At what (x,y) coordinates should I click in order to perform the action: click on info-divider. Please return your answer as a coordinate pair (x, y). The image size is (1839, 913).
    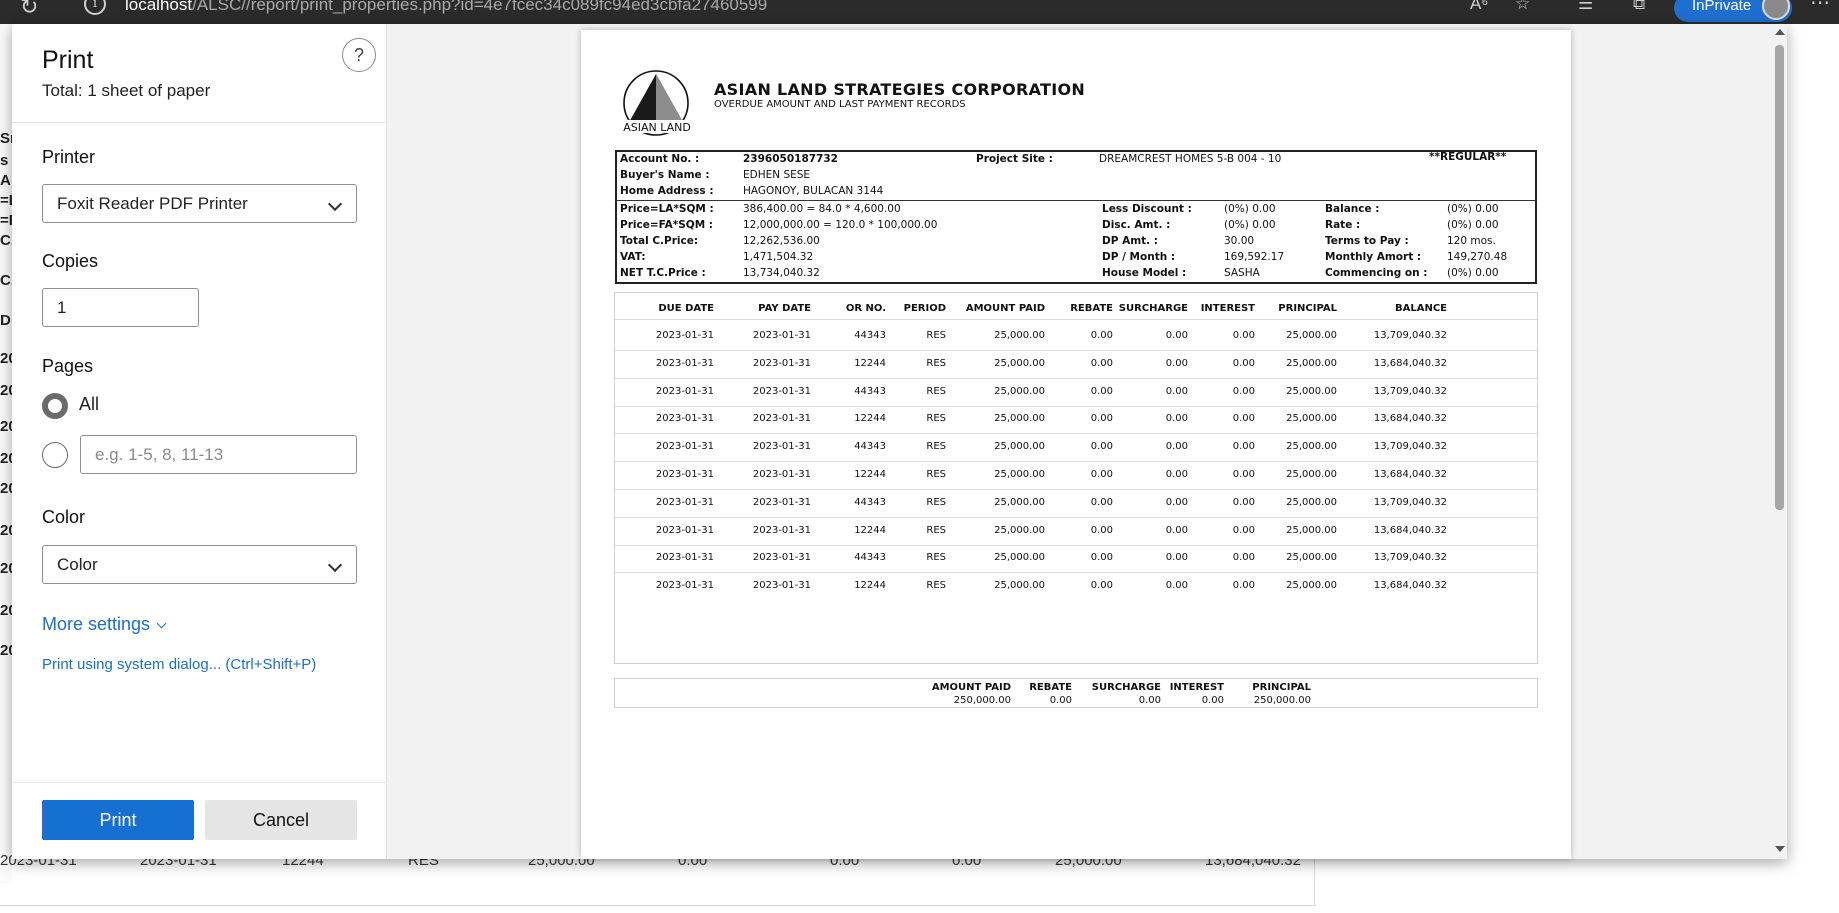
    Looking at the image, I should click on (1076, 200).